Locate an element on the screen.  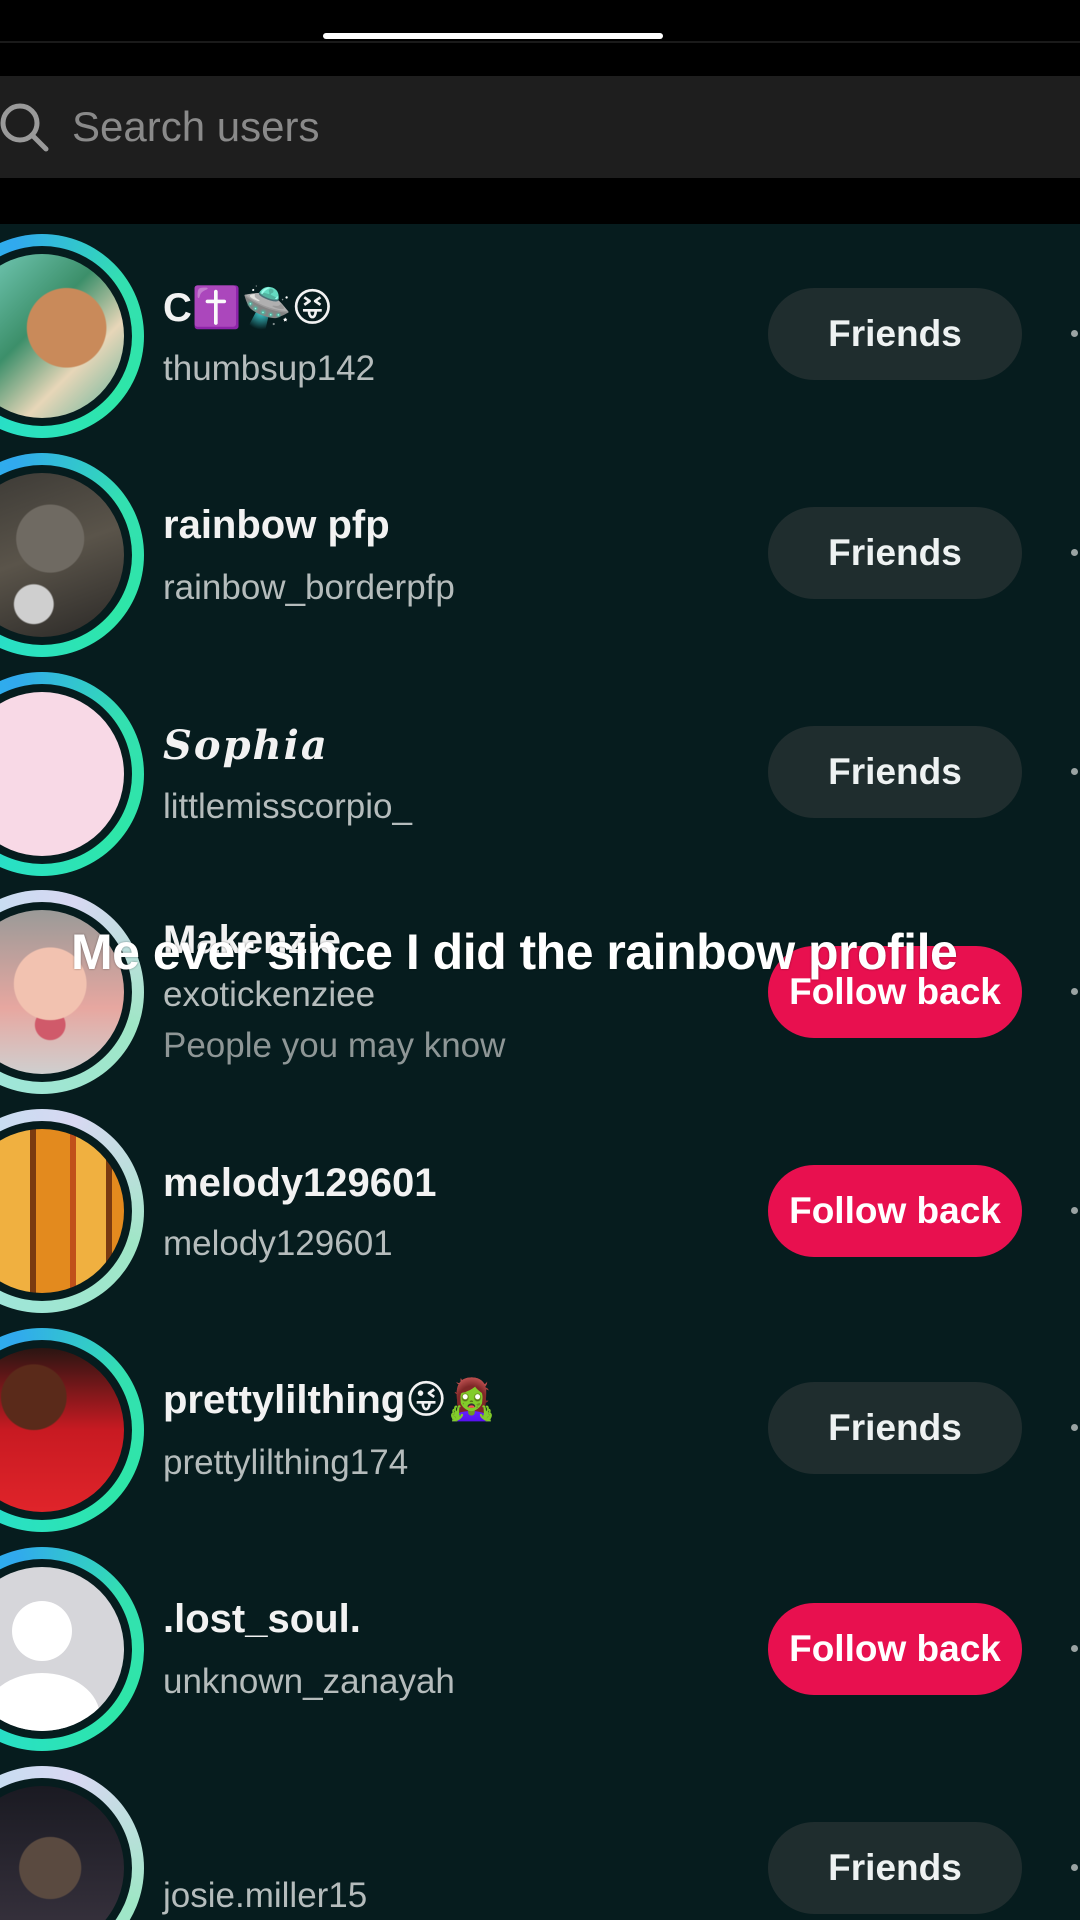
username: melody129601 is located at coordinates (278, 1243).